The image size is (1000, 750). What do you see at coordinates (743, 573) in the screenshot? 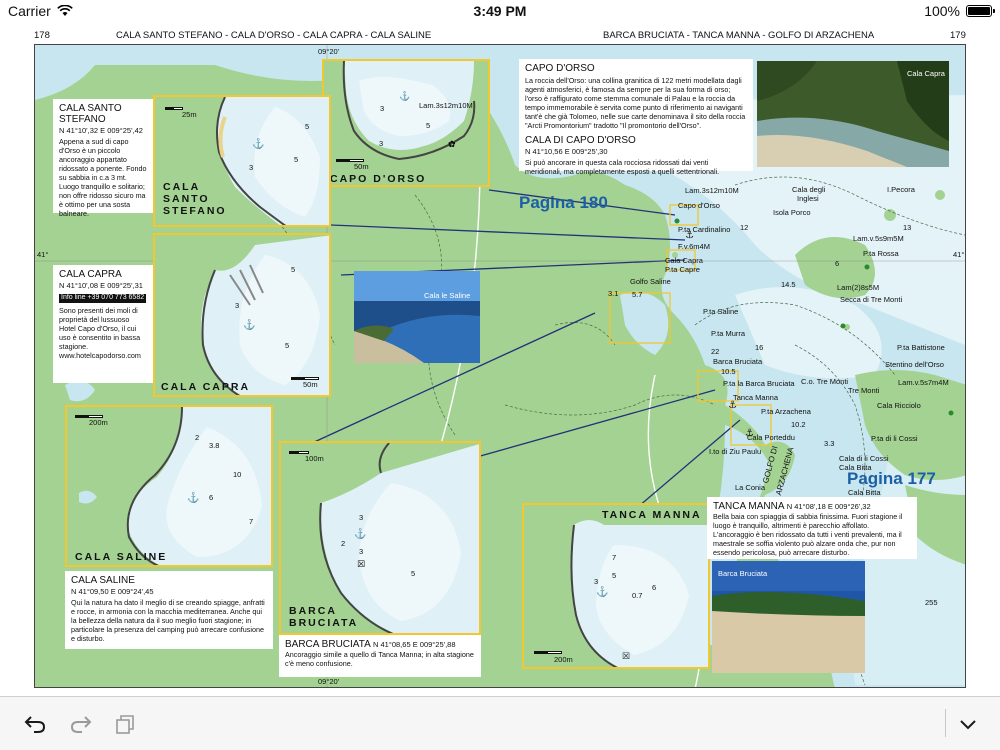
I see `photo-caption: Barca Bruciata` at bounding box center [743, 573].